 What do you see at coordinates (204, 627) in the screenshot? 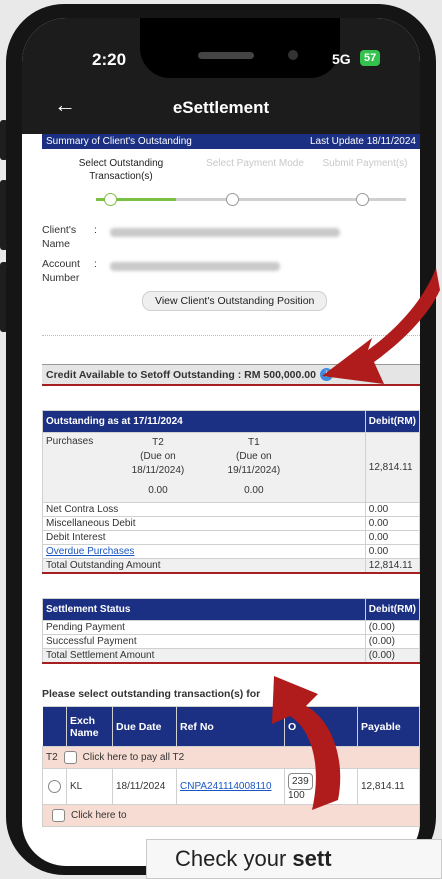
I see `pending-payment-label: Pending Payment` at bounding box center [204, 627].